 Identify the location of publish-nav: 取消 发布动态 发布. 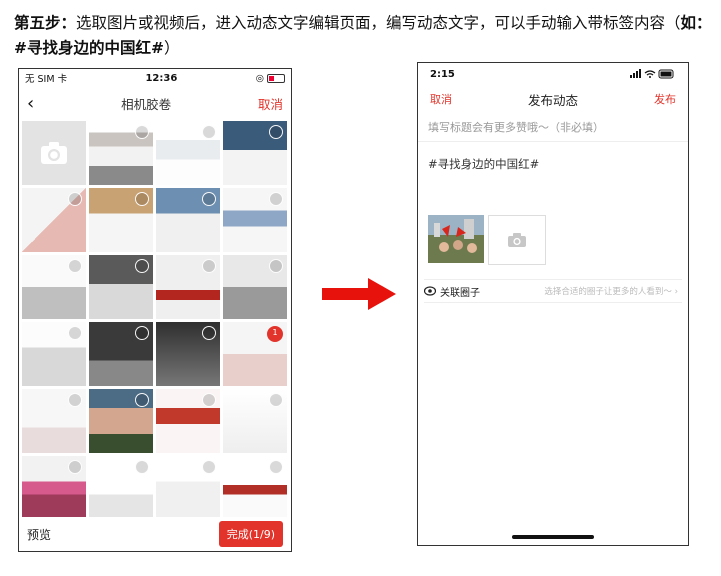
(553, 99).